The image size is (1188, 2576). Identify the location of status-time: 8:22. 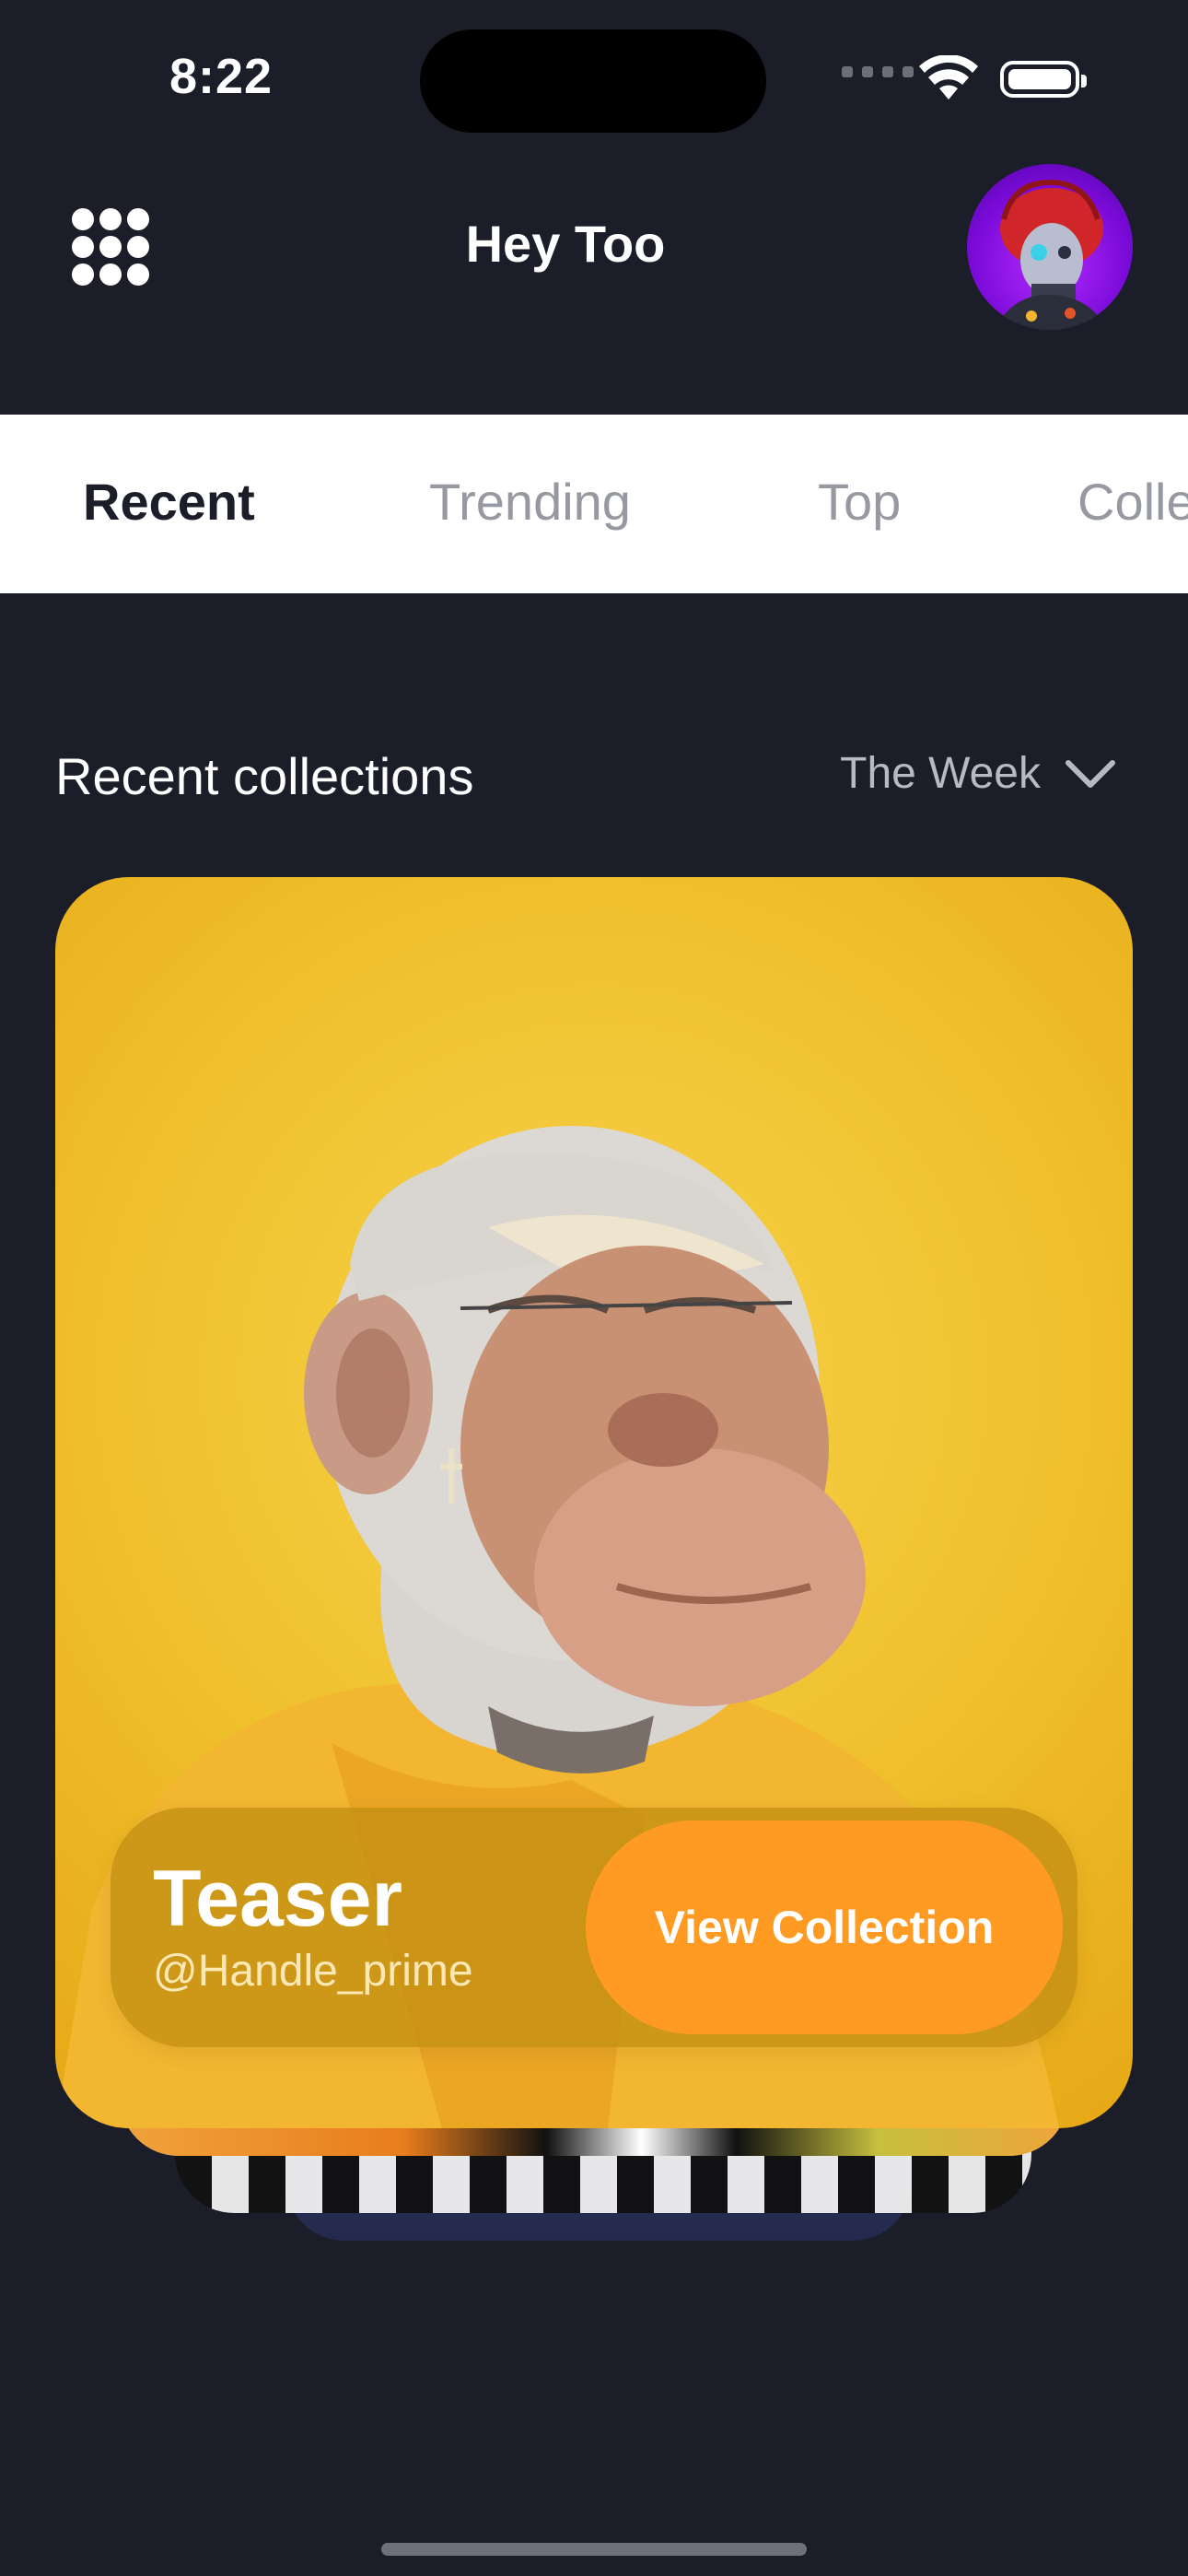
(221, 76).